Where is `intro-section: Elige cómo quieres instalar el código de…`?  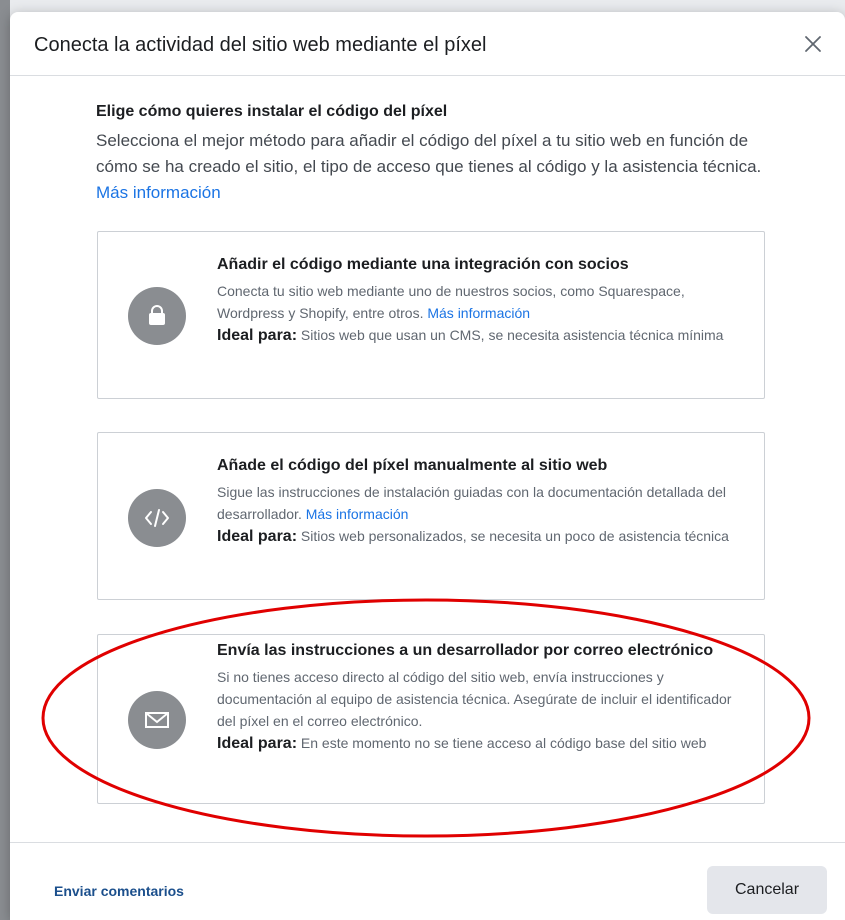
intro-section: Elige cómo quieres instalar el código de… is located at coordinates (436, 153).